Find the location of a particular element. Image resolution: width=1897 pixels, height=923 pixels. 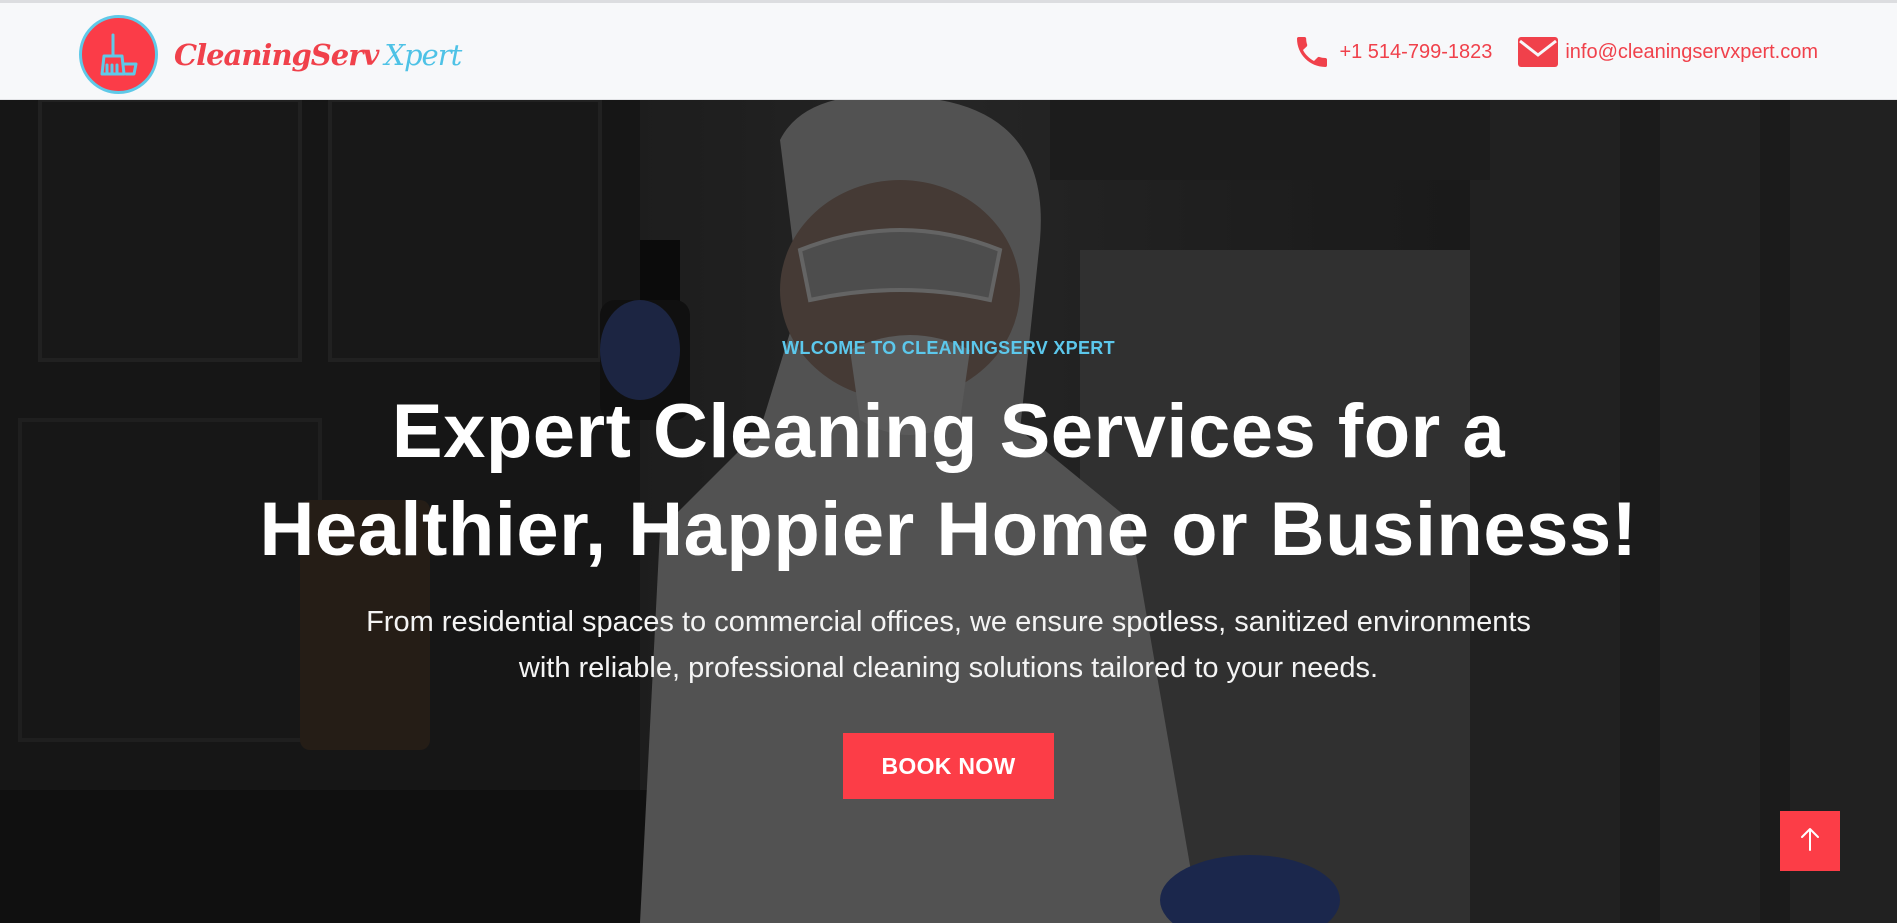

logo-wordmark: CleaningServ Xpert is located at coordinates (318, 54).